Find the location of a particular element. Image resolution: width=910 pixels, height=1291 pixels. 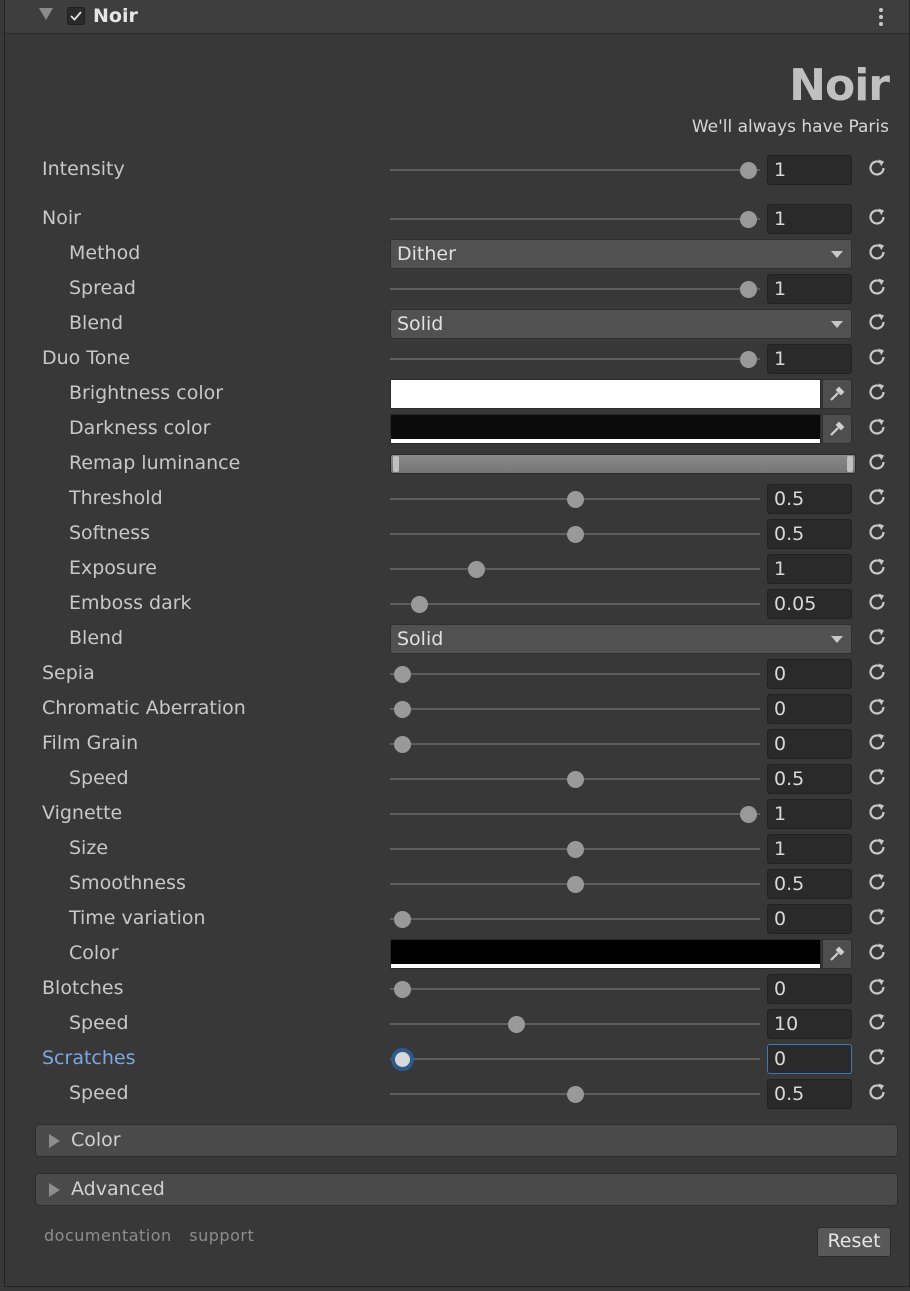

range-handle-max is located at coordinates (850, 464).